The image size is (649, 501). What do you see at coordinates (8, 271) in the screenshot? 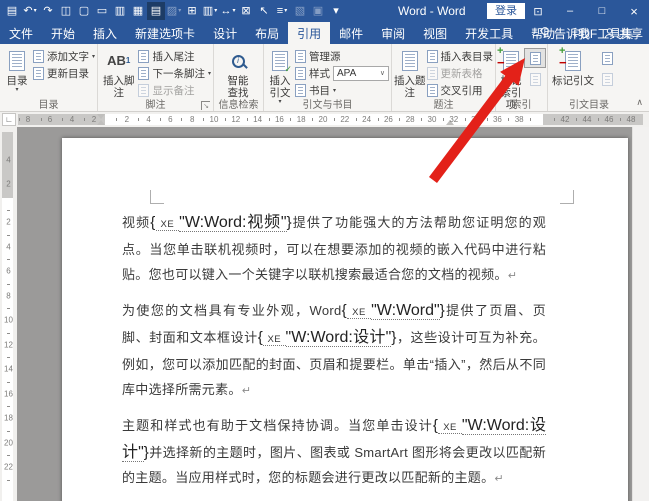
I see `vruler-number: 6` at bounding box center [8, 271].